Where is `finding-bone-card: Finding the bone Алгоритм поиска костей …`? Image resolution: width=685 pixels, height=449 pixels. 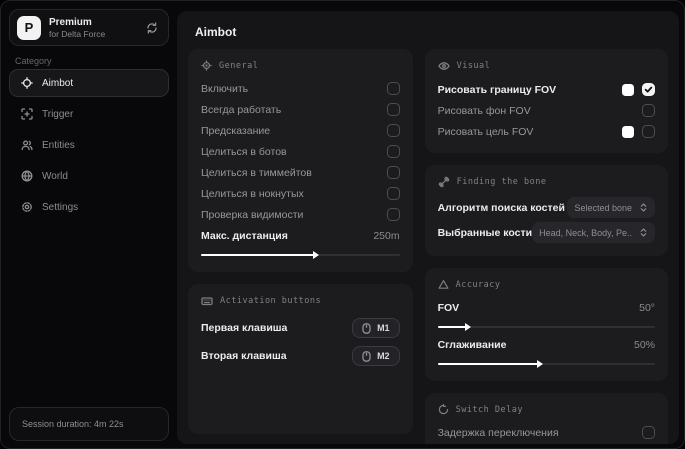
finding-bone-card: Finding the bone Алгоритм поиска костей … is located at coordinates (546, 210).